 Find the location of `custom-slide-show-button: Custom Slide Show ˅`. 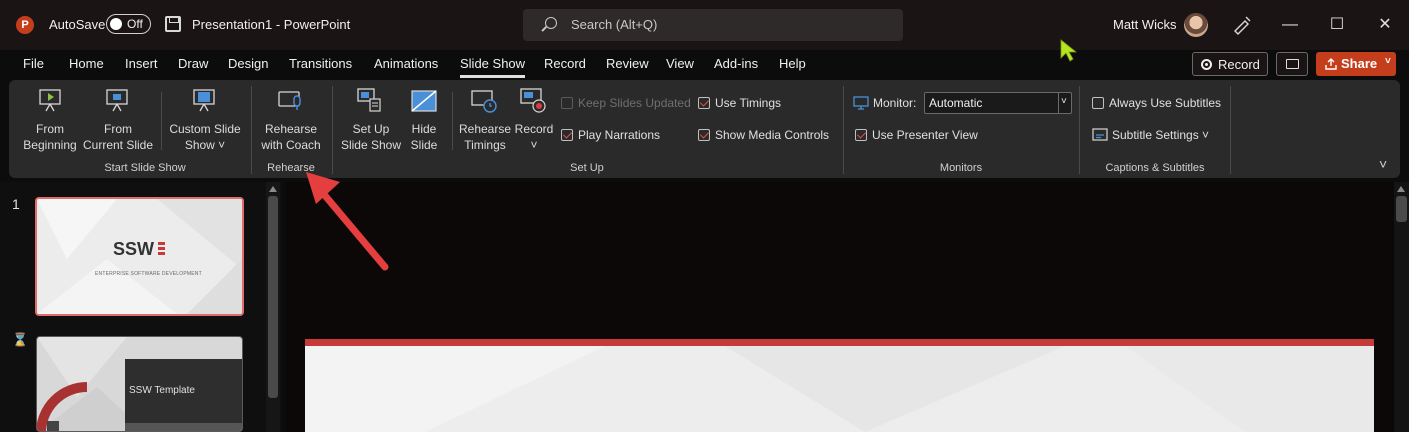

custom-slide-show-button: Custom Slide Show ˅ is located at coordinates (205, 137).